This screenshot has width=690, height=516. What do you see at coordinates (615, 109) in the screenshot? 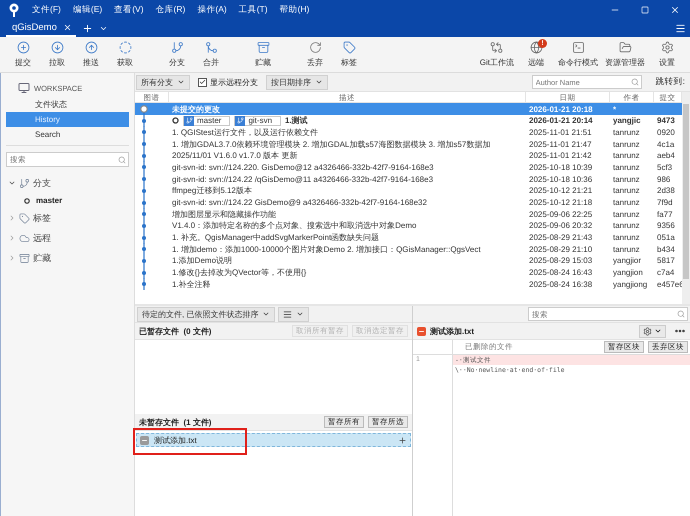
I see `commit-author: *` at bounding box center [615, 109].